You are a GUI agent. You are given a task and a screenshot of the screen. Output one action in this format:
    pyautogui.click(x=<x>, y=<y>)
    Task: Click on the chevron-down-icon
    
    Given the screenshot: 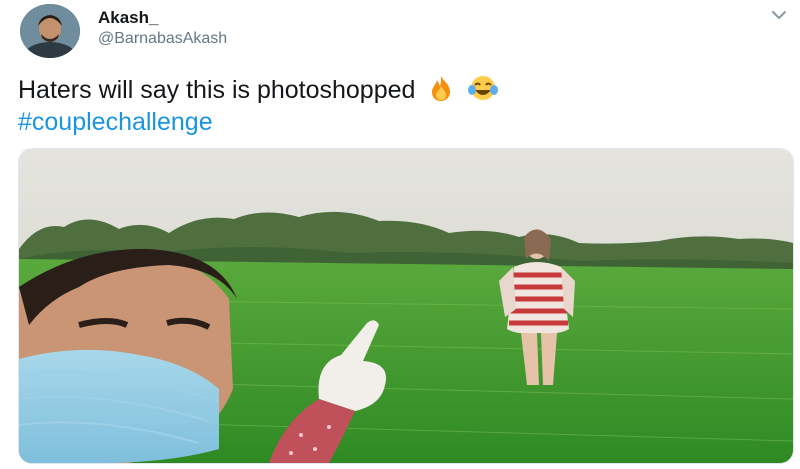 What is the action you would take?
    pyautogui.click(x=779, y=15)
    